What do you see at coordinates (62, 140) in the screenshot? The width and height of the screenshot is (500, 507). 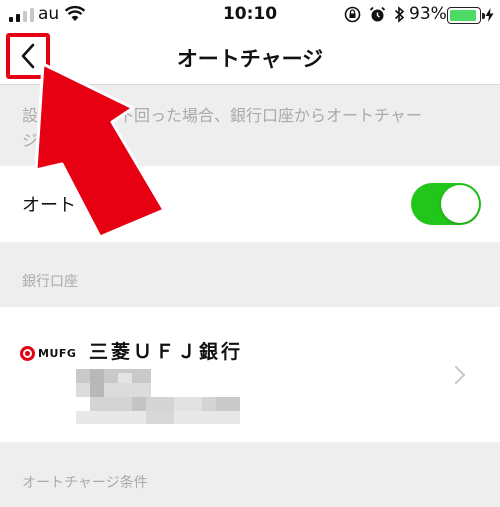 I see `description-line-2: ジ 。` at bounding box center [62, 140].